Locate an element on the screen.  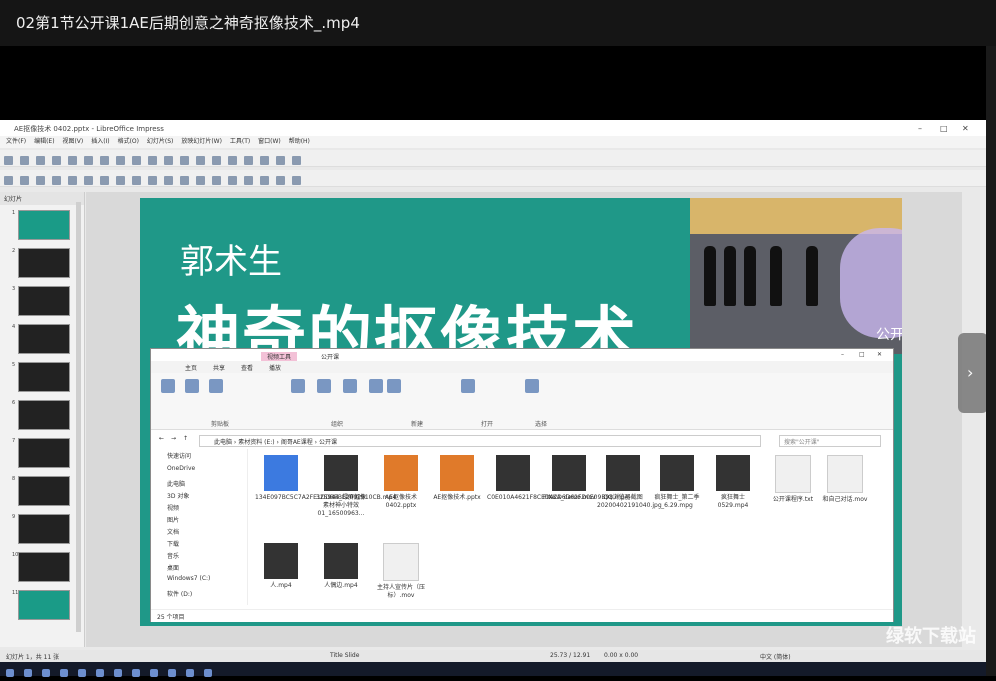
nav-item: 快速访问 is located at coordinates (179, 455).